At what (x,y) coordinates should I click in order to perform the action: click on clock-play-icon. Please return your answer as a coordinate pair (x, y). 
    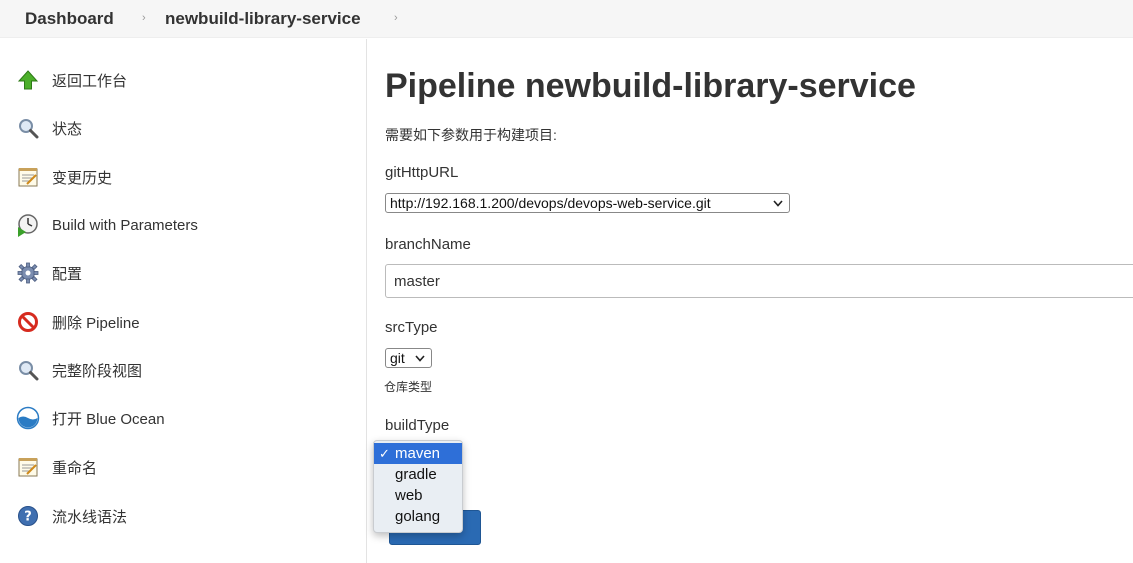
    Looking at the image, I should click on (28, 225).